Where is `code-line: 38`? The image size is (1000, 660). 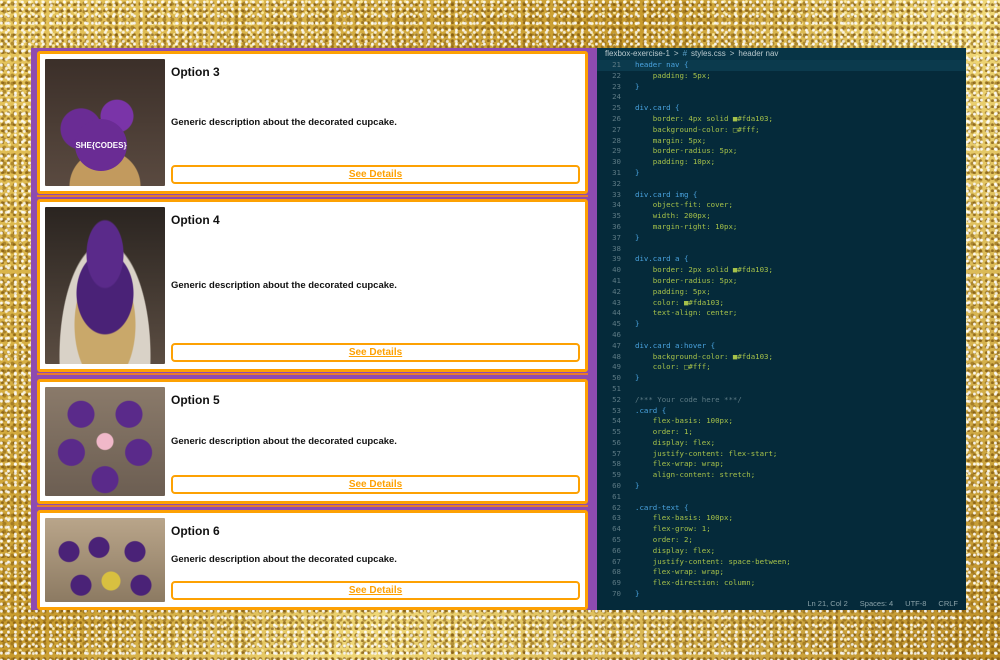 code-line: 38 is located at coordinates (781, 249).